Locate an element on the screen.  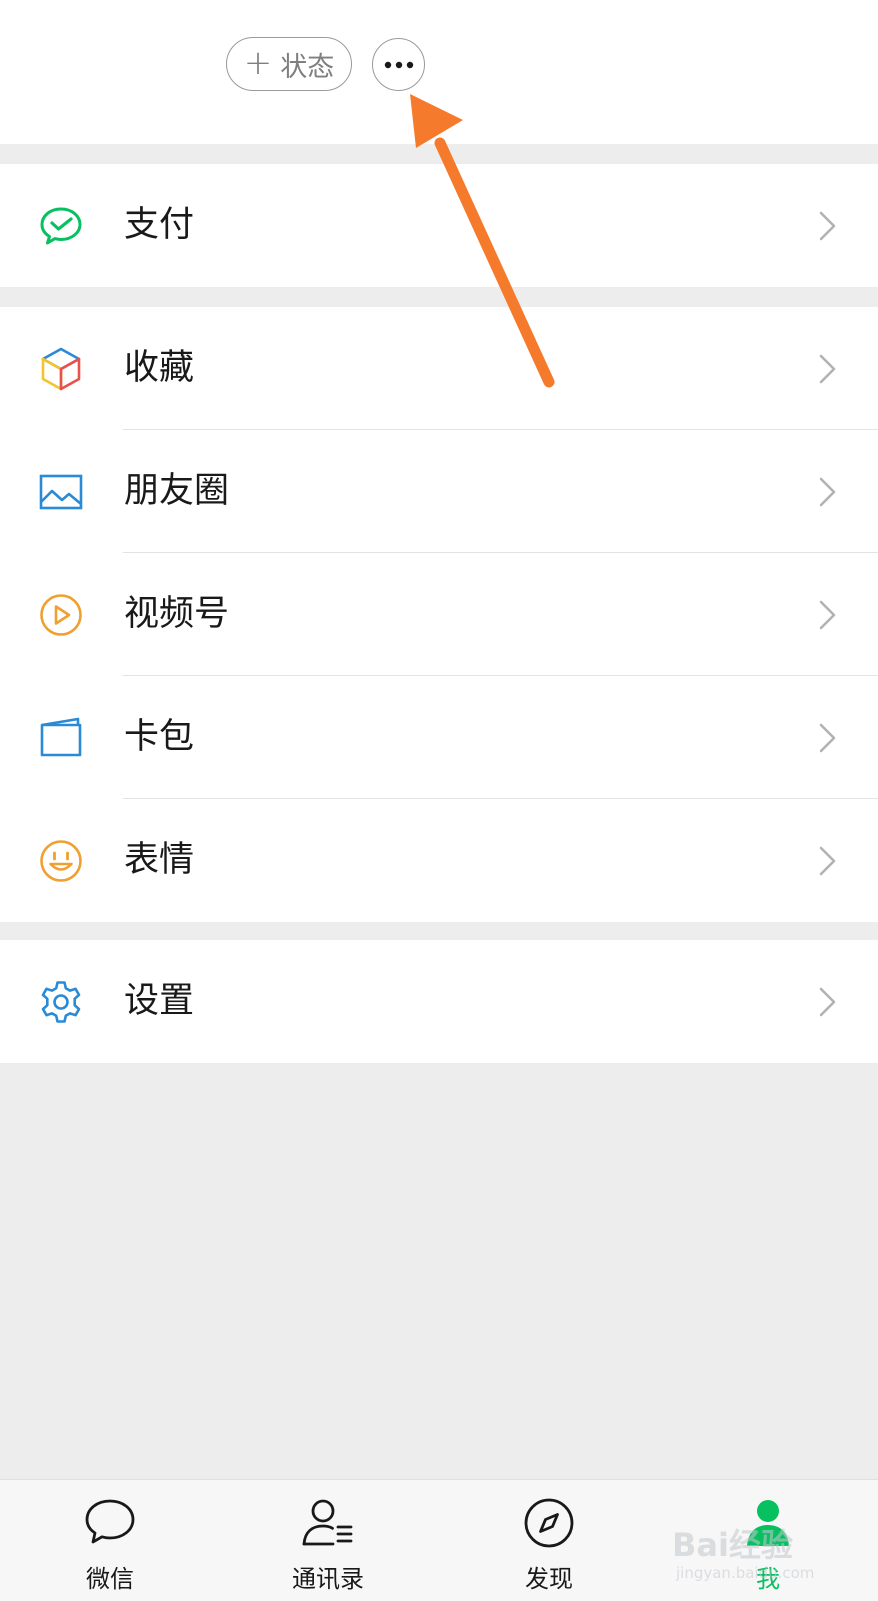
contacts-icon is located at coordinates (327, 1522).